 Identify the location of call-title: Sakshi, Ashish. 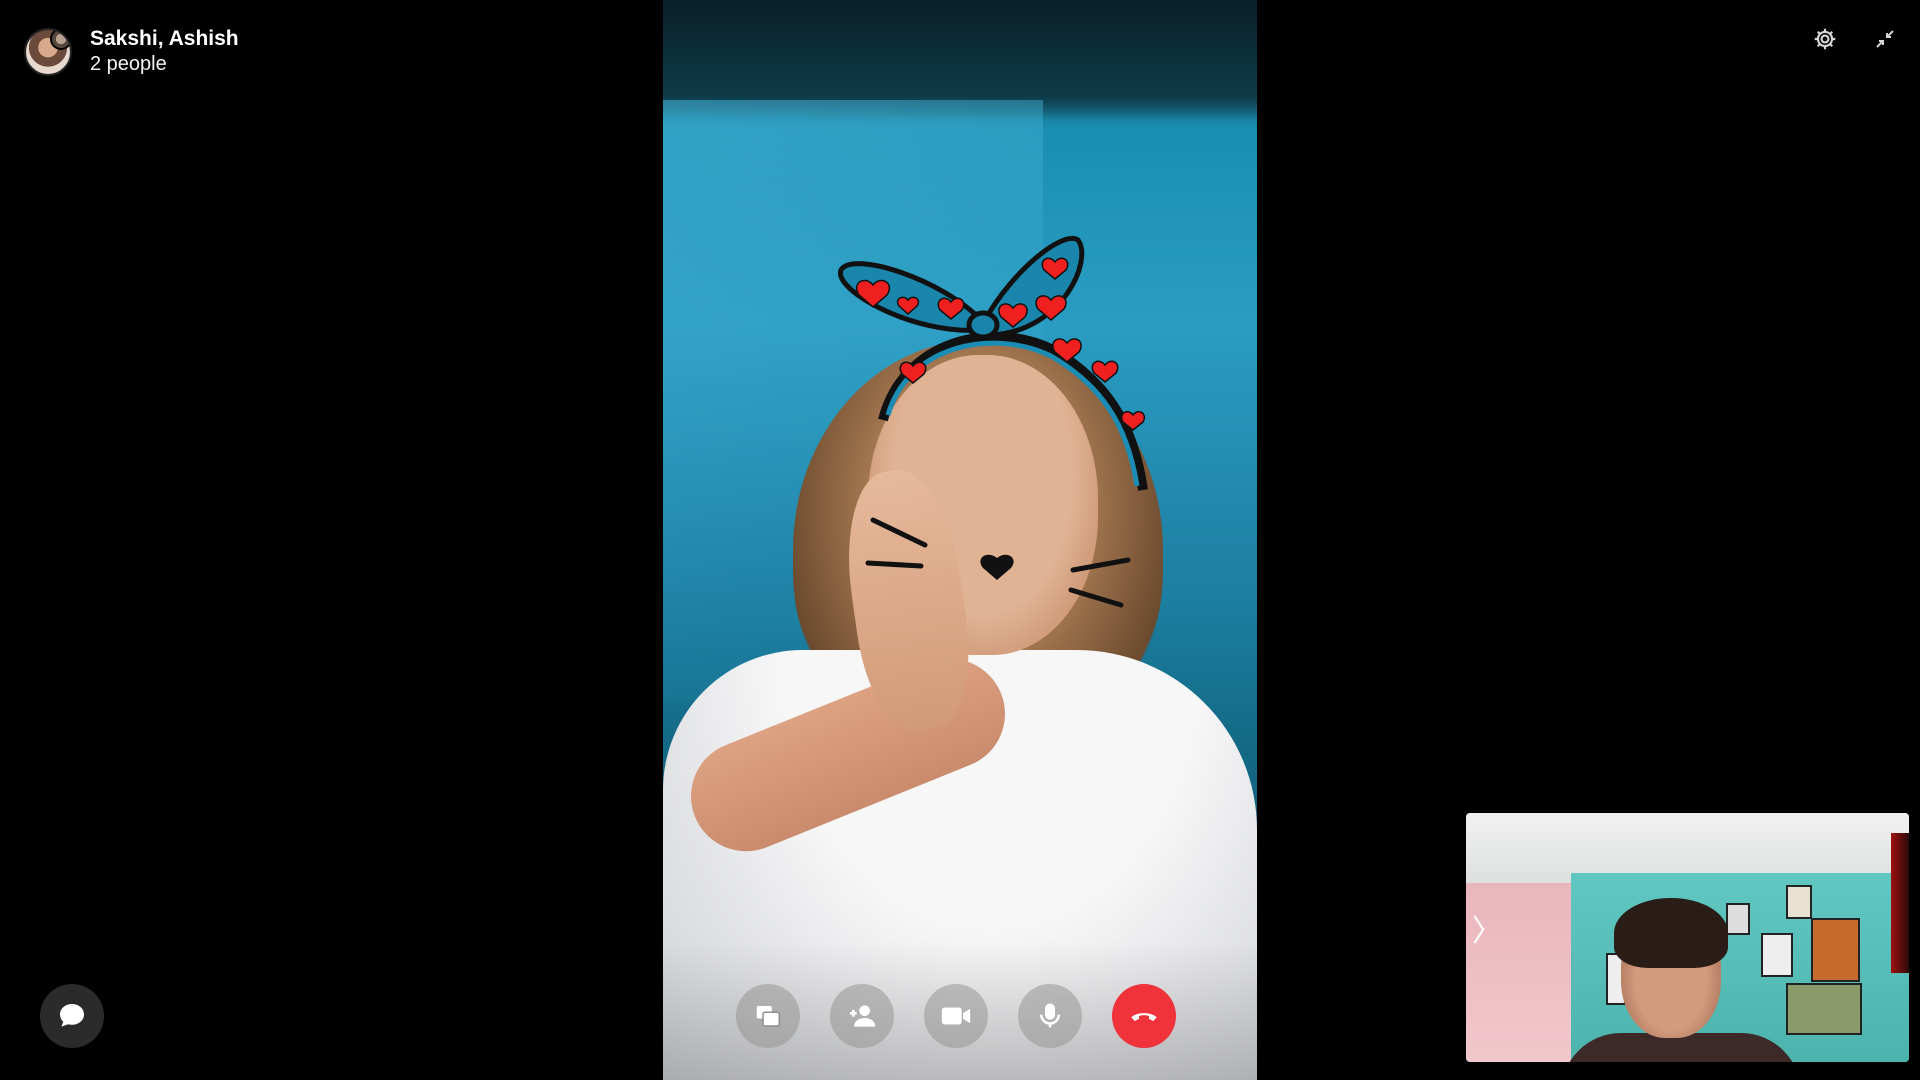
(164, 38).